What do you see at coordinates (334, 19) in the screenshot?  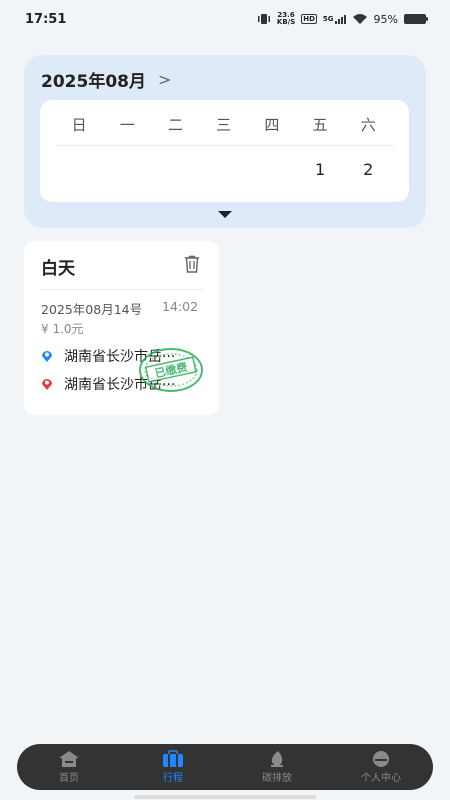 I see `signal-icon: 5G` at bounding box center [334, 19].